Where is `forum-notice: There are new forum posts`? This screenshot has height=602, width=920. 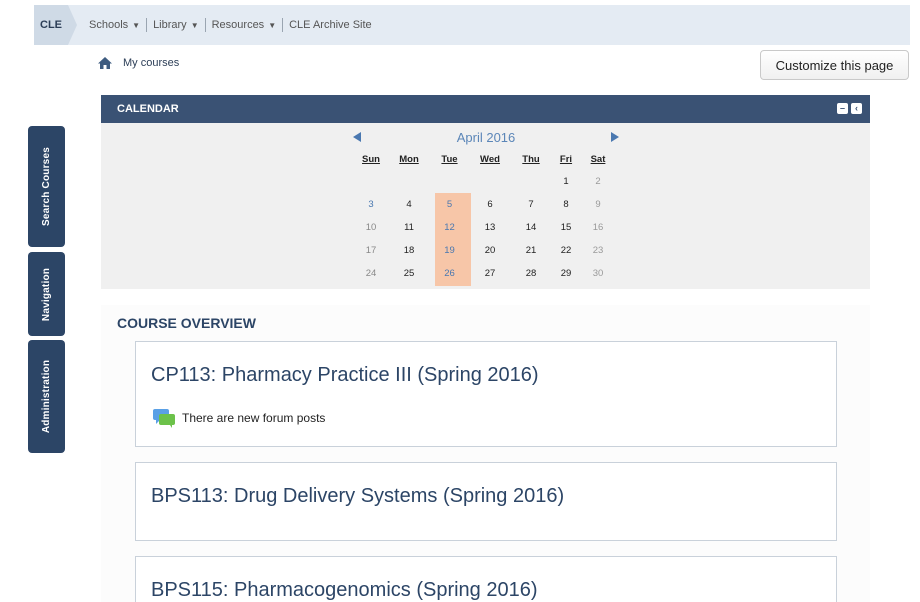 forum-notice: There are new forum posts is located at coordinates (238, 418).